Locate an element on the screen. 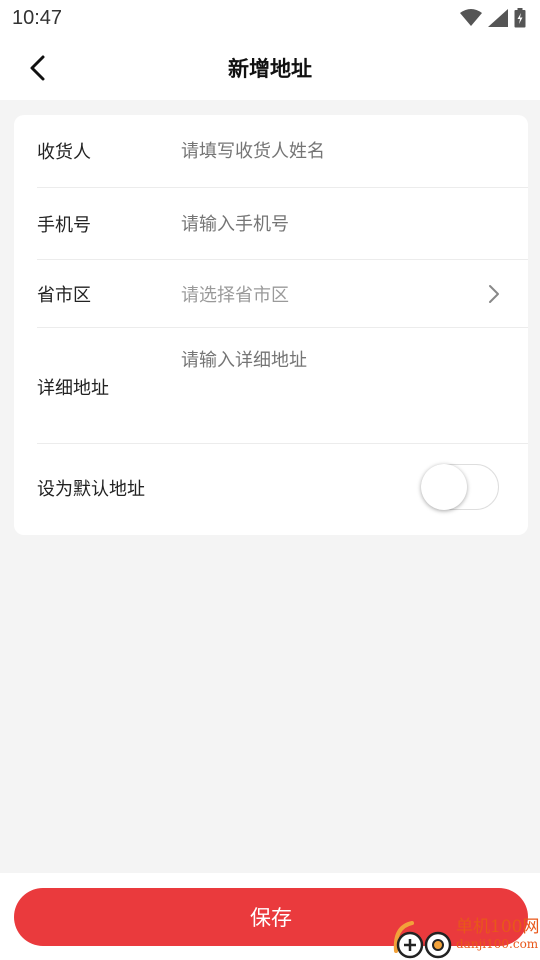 The height and width of the screenshot is (960, 540). page-title: 新增地址 is located at coordinates (270, 69).